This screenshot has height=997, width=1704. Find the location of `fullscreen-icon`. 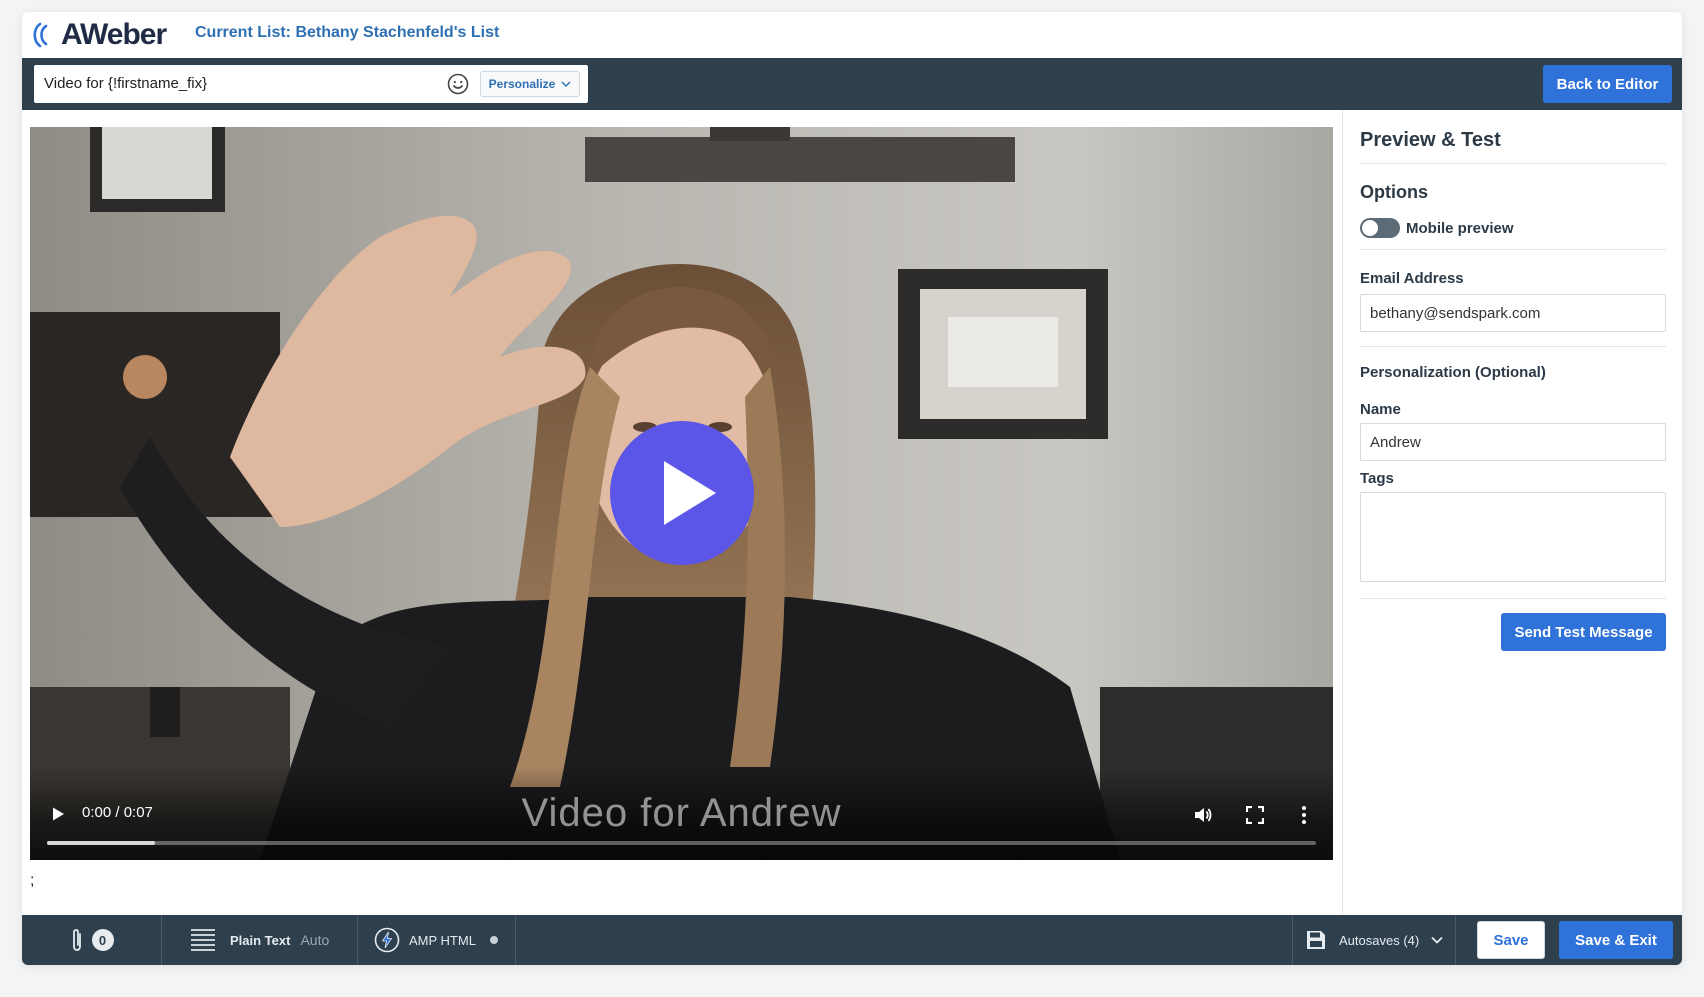

fullscreen-icon is located at coordinates (1255, 815).